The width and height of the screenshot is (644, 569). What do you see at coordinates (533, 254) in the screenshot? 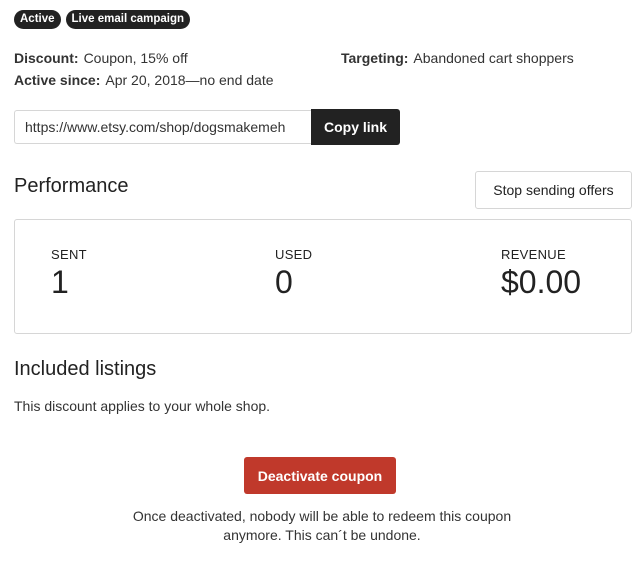
I see `stat-revenue-label: REVENUE` at bounding box center [533, 254].